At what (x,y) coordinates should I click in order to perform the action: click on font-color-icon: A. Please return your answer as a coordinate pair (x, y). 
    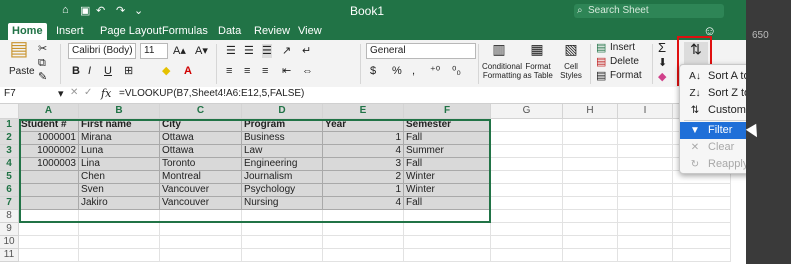
    Looking at the image, I should click on (188, 71).